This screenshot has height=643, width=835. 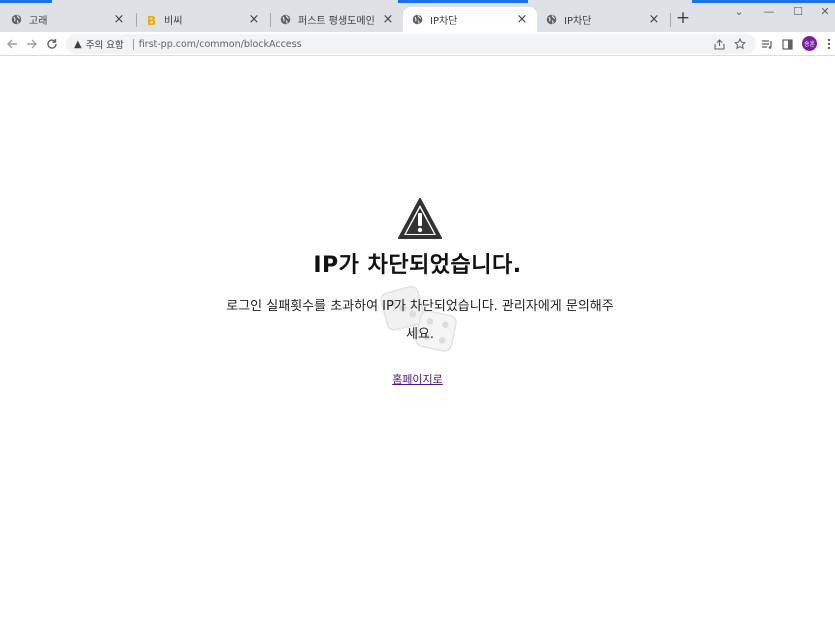 I want to click on not-secure-warning-icon: ▲, so click(x=78, y=44).